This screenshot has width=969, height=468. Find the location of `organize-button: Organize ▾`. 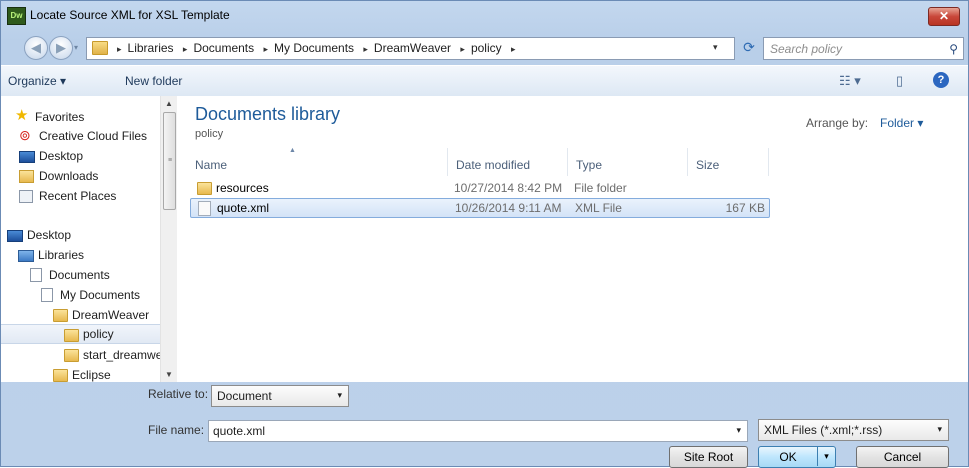

organize-button: Organize ▾ is located at coordinates (37, 81).